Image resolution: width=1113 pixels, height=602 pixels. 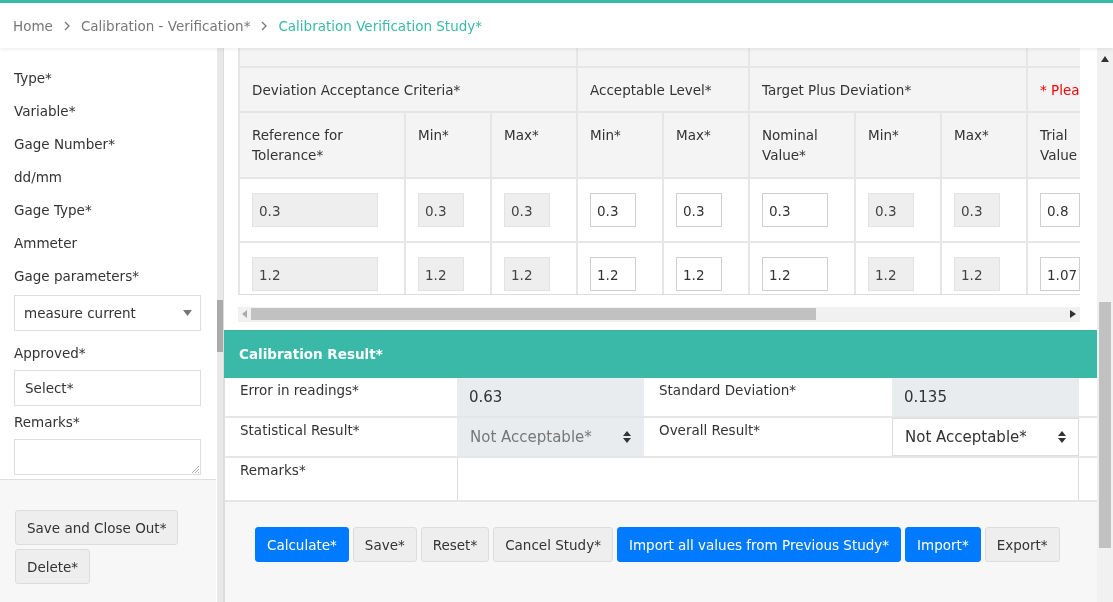 I want to click on field-label: Gage Number*, so click(x=64, y=144).